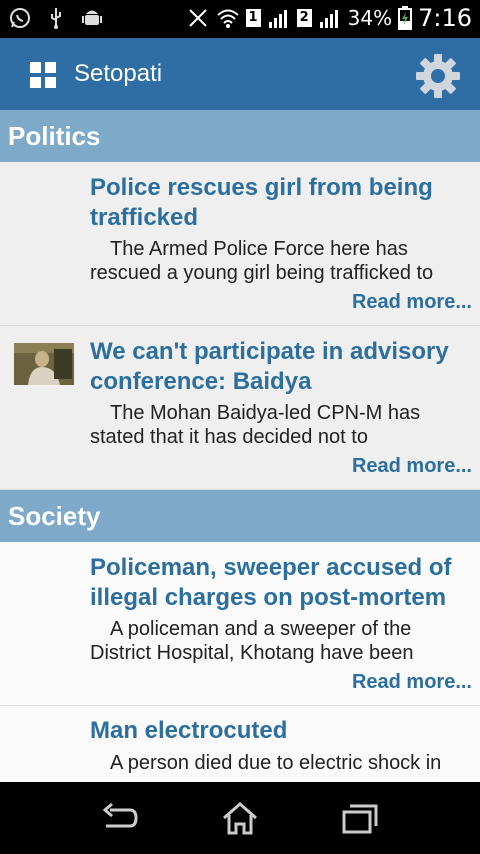 This screenshot has height=854, width=480. Describe the element at coordinates (118, 73) in the screenshot. I see `app-title: Setopati` at that location.